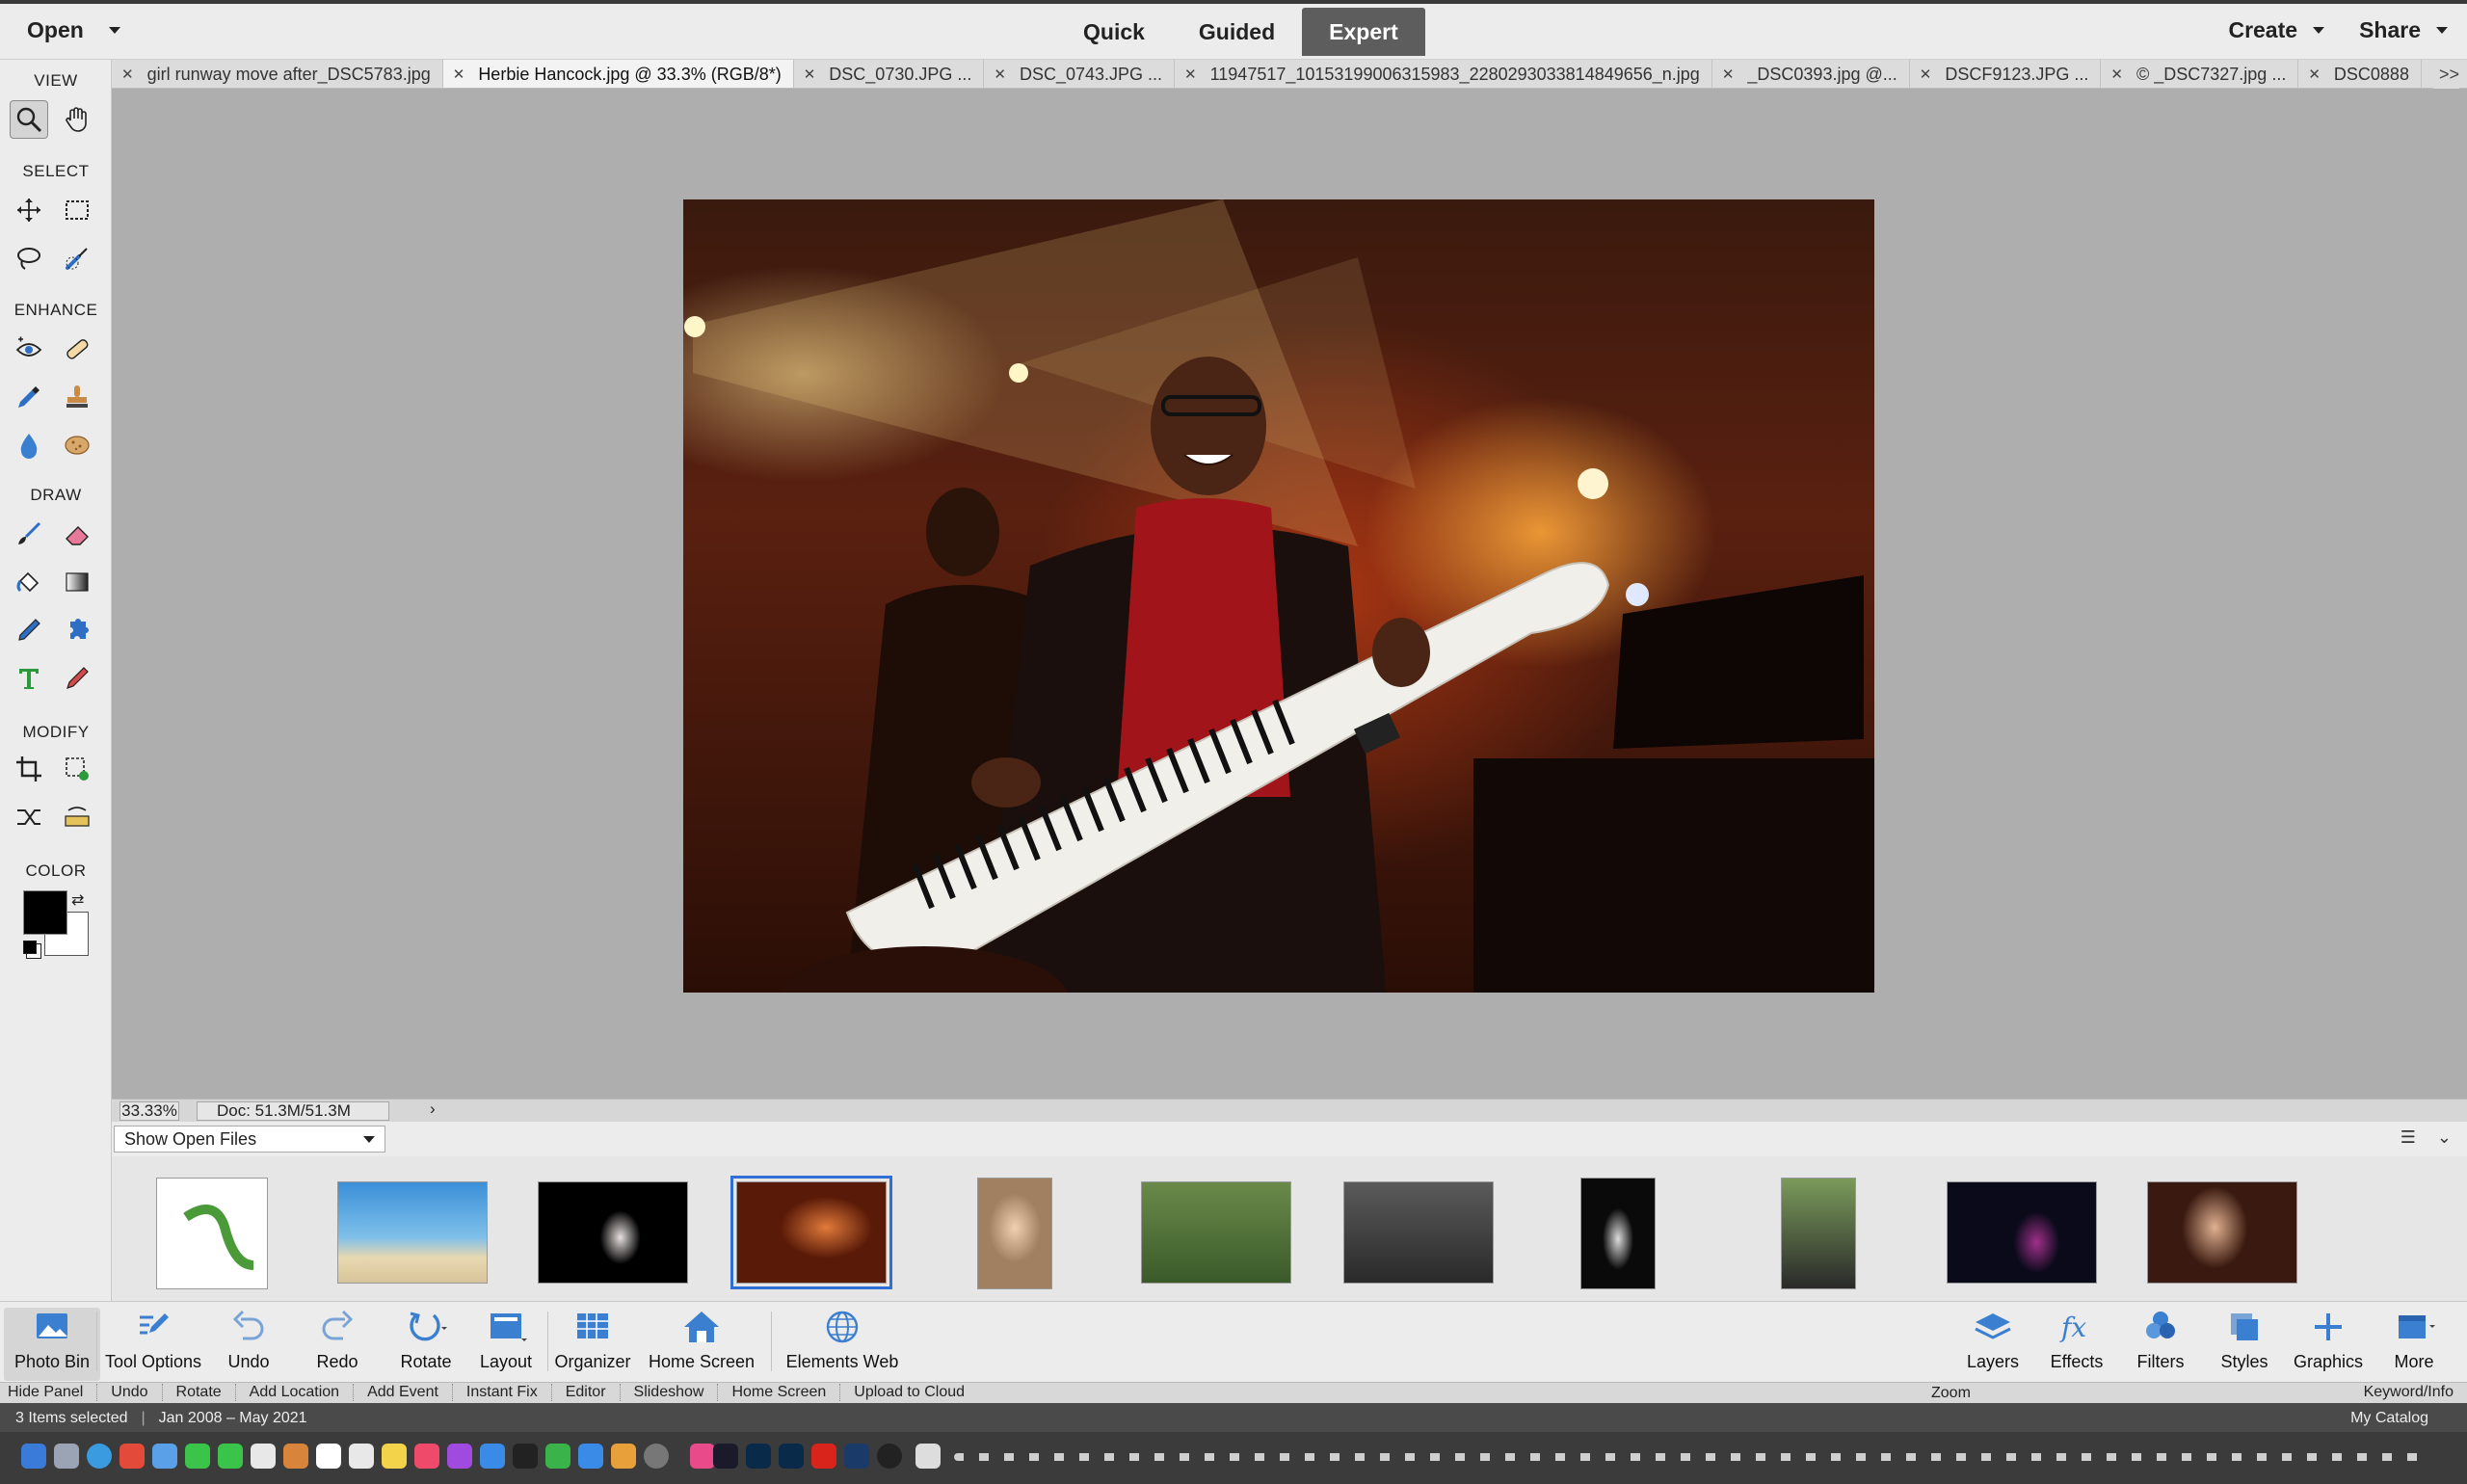 This screenshot has width=2467, height=1484. I want to click on quick-selection-tool, so click(77, 258).